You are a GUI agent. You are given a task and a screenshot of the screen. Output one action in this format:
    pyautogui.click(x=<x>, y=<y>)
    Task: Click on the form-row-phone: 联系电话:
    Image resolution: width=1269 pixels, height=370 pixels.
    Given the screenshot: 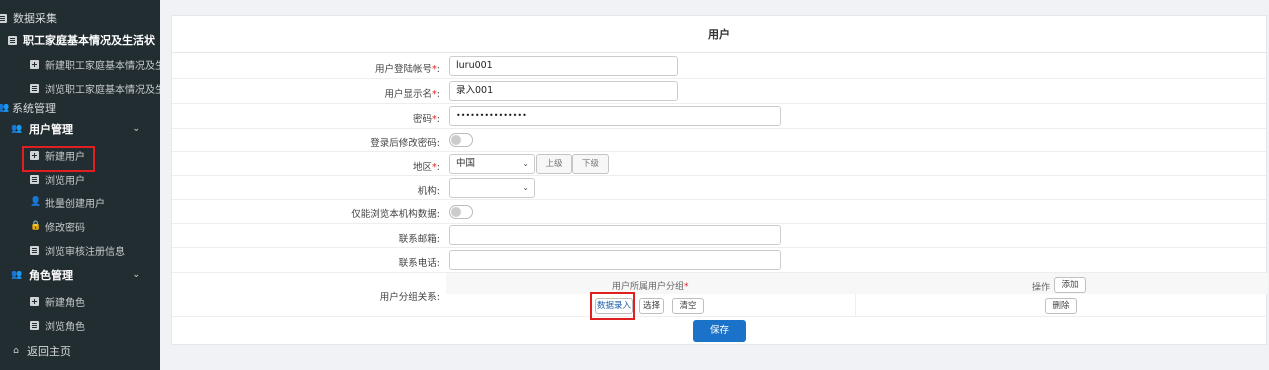 What is the action you would take?
    pyautogui.click(x=719, y=260)
    